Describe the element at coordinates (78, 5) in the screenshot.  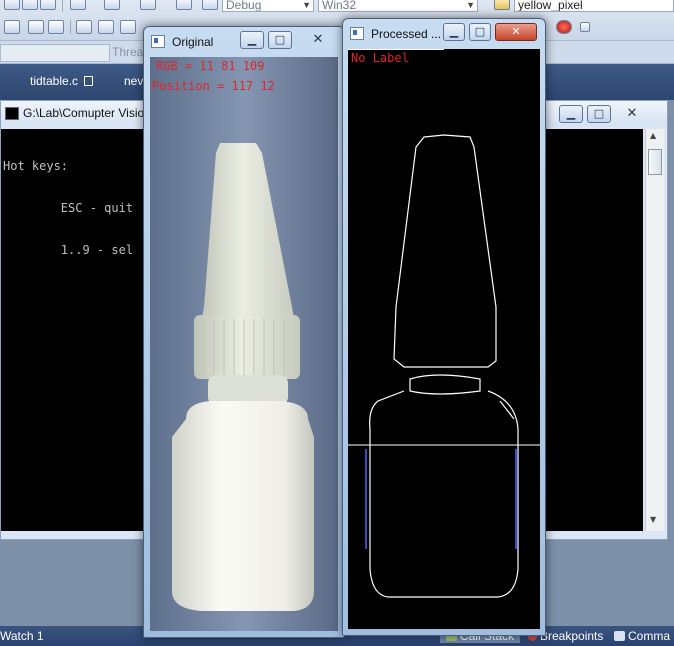
I see `undo-icon` at that location.